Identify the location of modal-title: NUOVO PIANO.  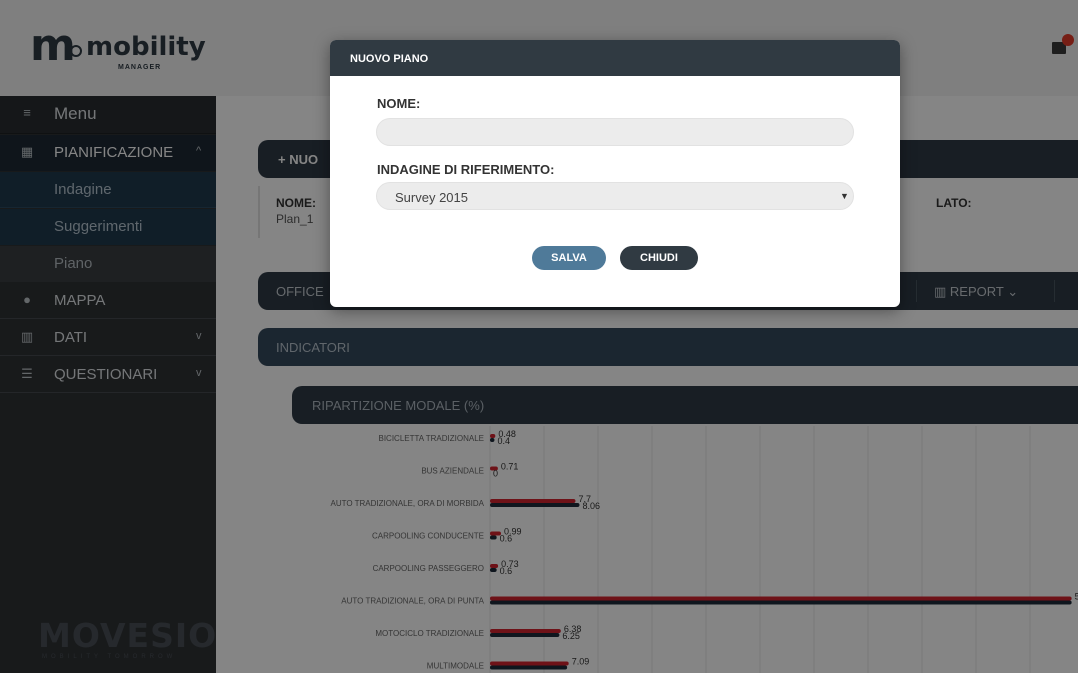
(389, 59).